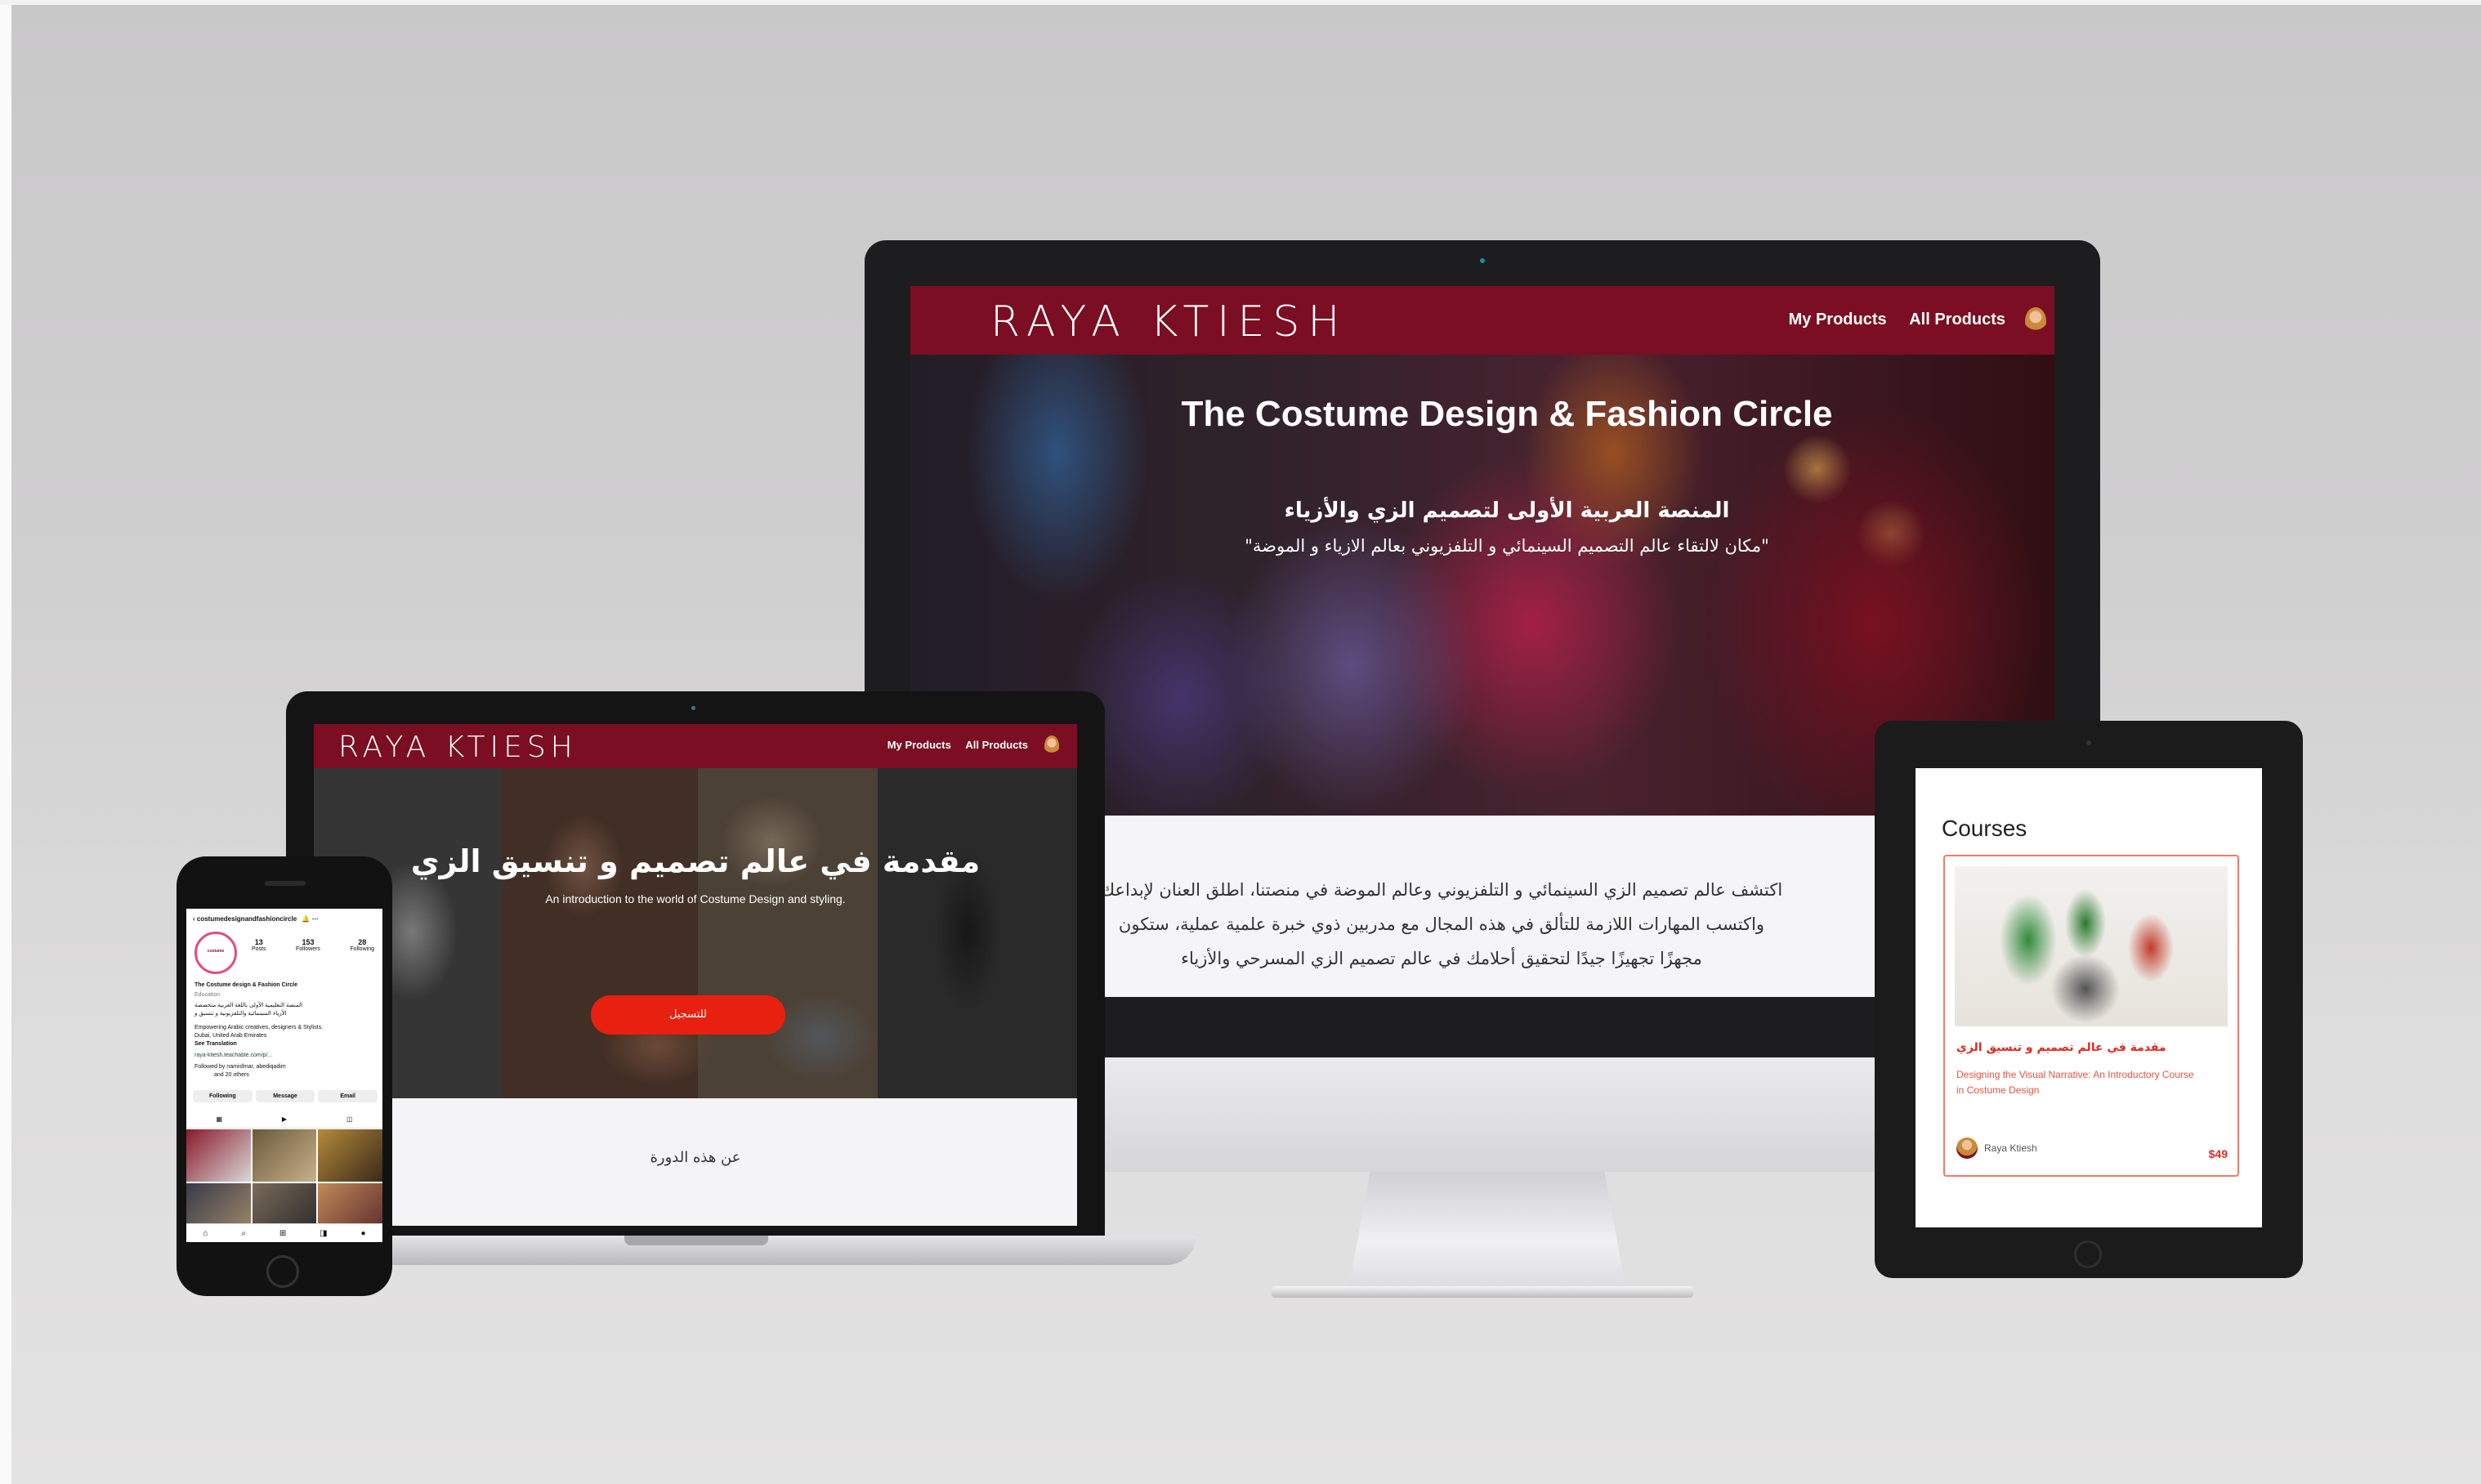 The image size is (2481, 1484). I want to click on stat-label: Following, so click(362, 949).